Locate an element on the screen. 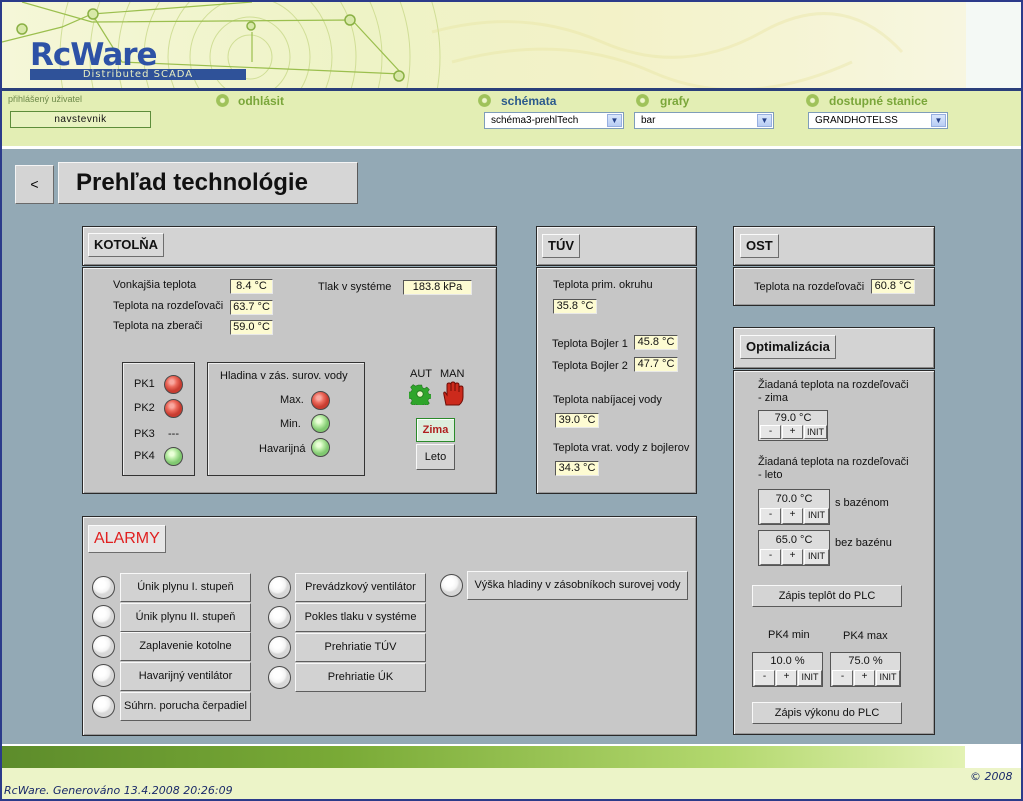 The height and width of the screenshot is (801, 1023). winter-plus-button: + is located at coordinates (792, 432).